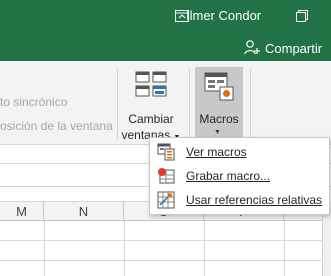  Describe the element at coordinates (302, 16) in the screenshot. I see `restore-window-icon` at that location.